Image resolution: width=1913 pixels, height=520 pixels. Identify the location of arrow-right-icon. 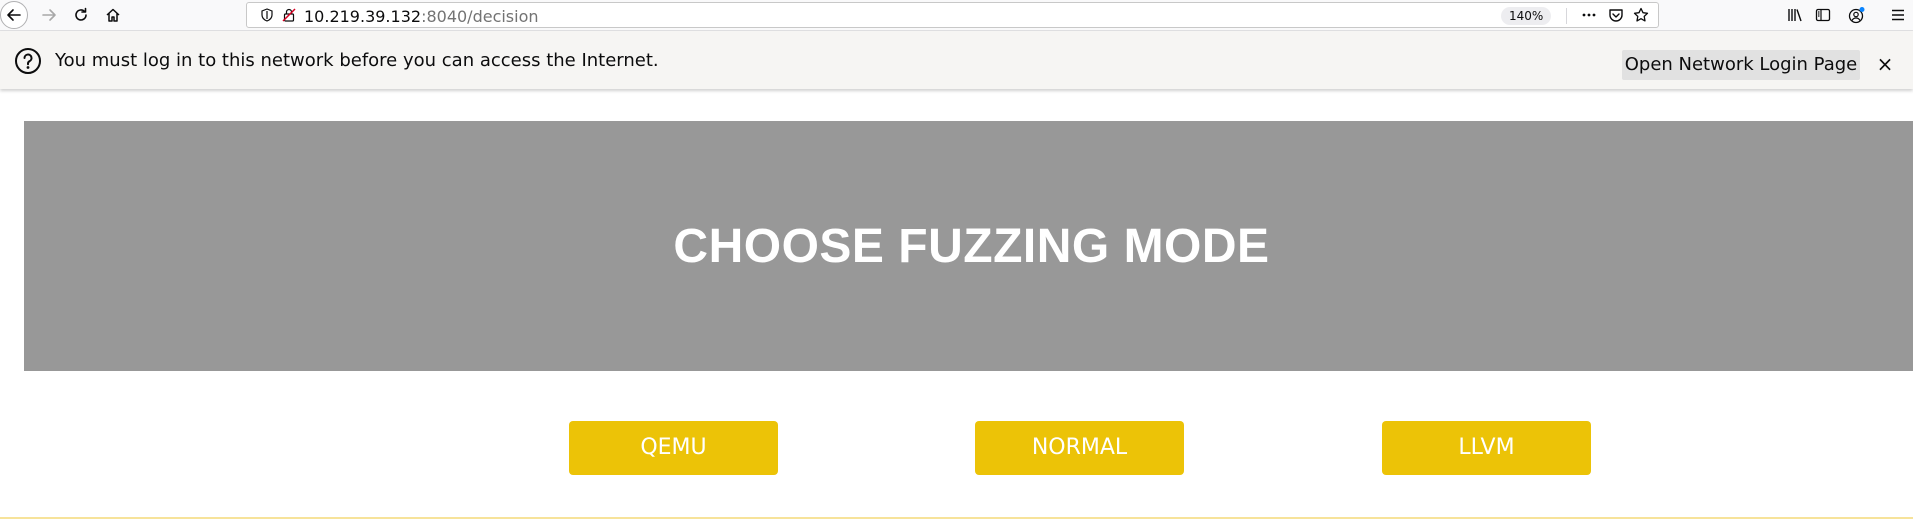
(49, 15).